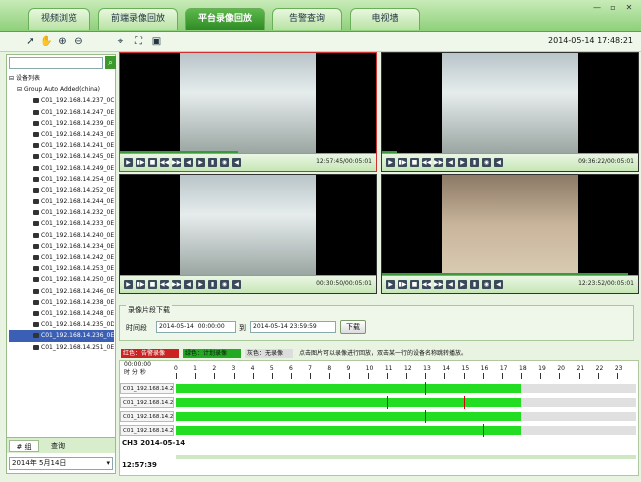 This screenshot has width=641, height=482. What do you see at coordinates (120, 41) in the screenshot?
I see `fit-icon: ⌖` at bounding box center [120, 41].